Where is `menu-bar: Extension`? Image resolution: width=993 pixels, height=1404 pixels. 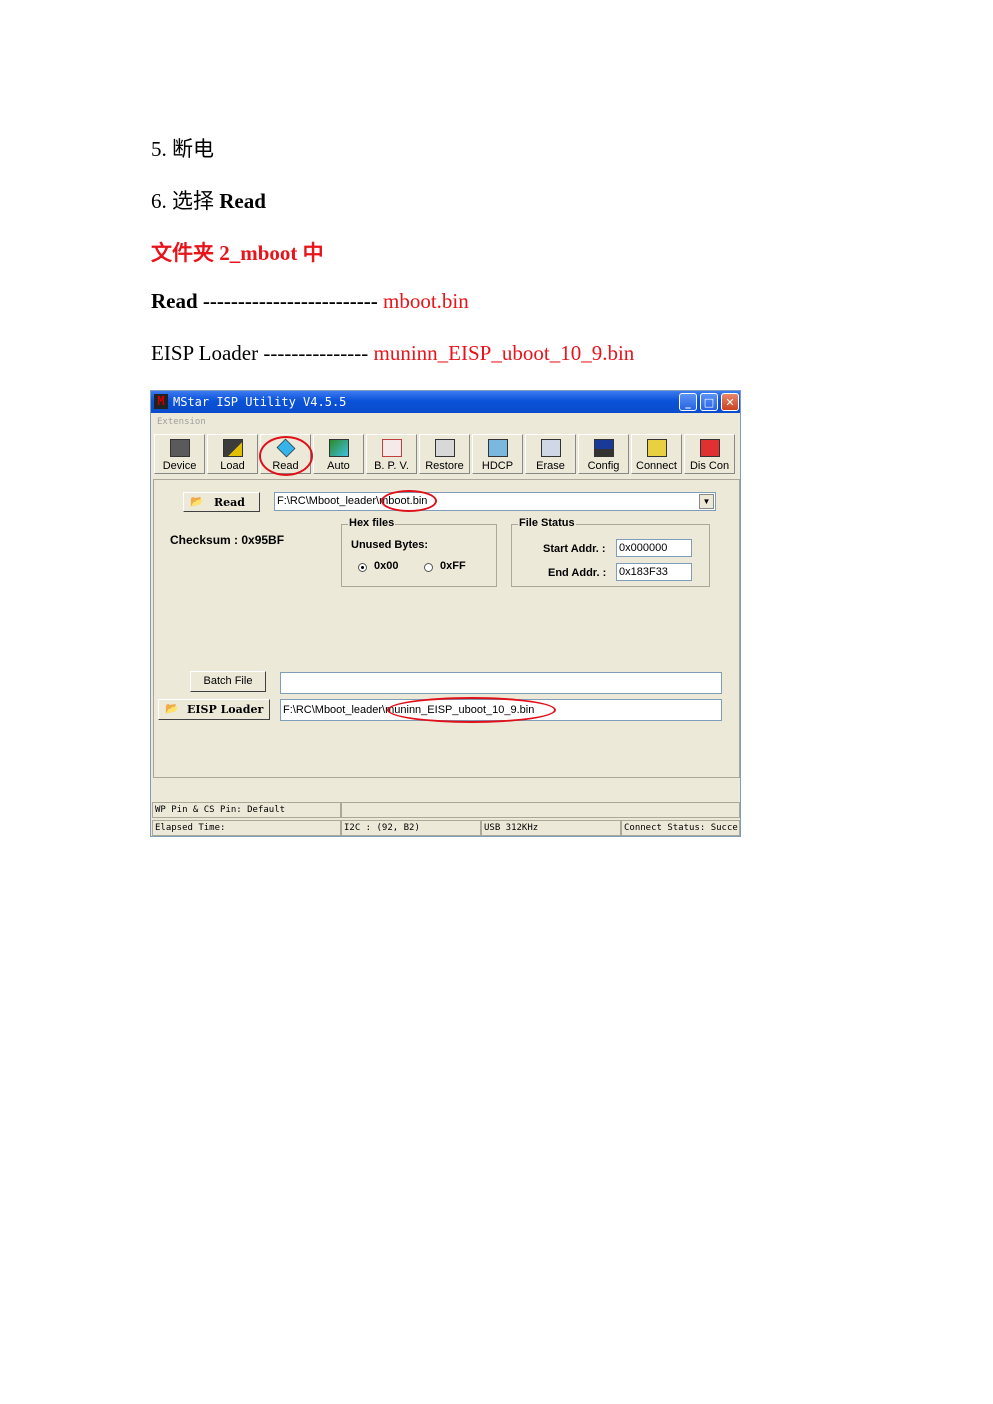 menu-bar: Extension is located at coordinates (445, 422).